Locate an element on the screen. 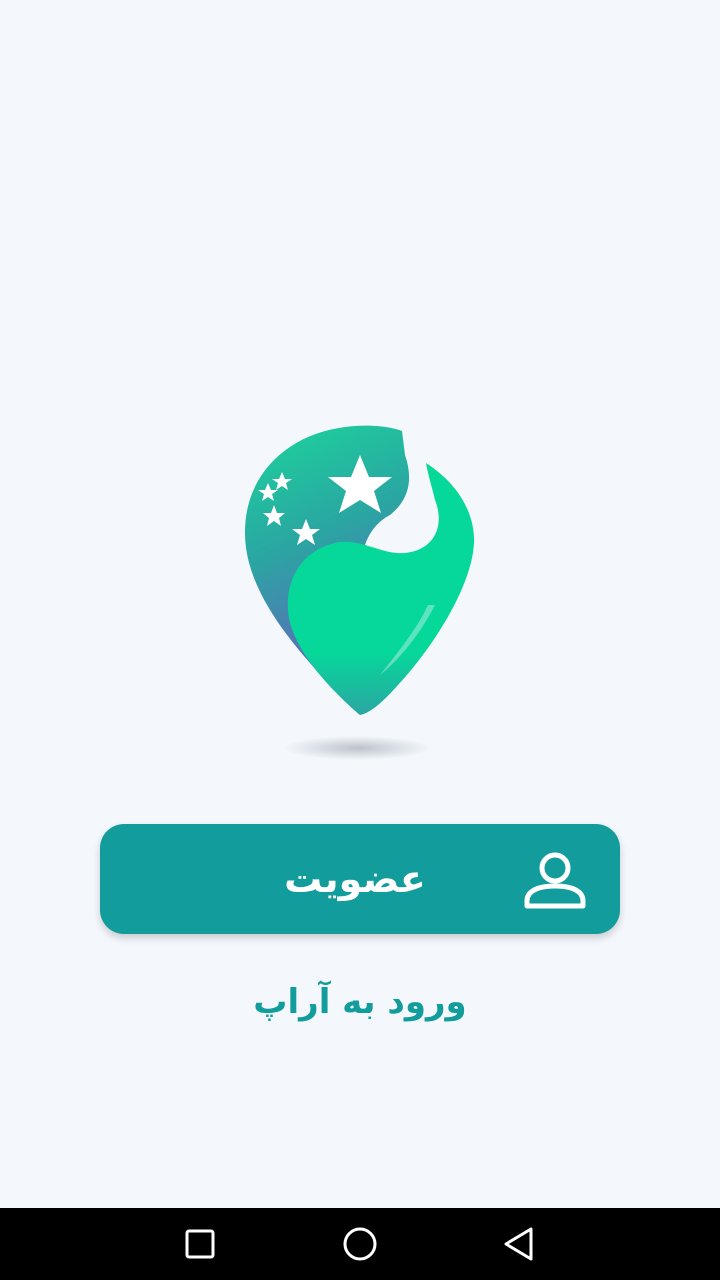 Image resolution: width=720 pixels, height=1280 pixels. login-link: ورود به آراپ is located at coordinates (360, 1002).